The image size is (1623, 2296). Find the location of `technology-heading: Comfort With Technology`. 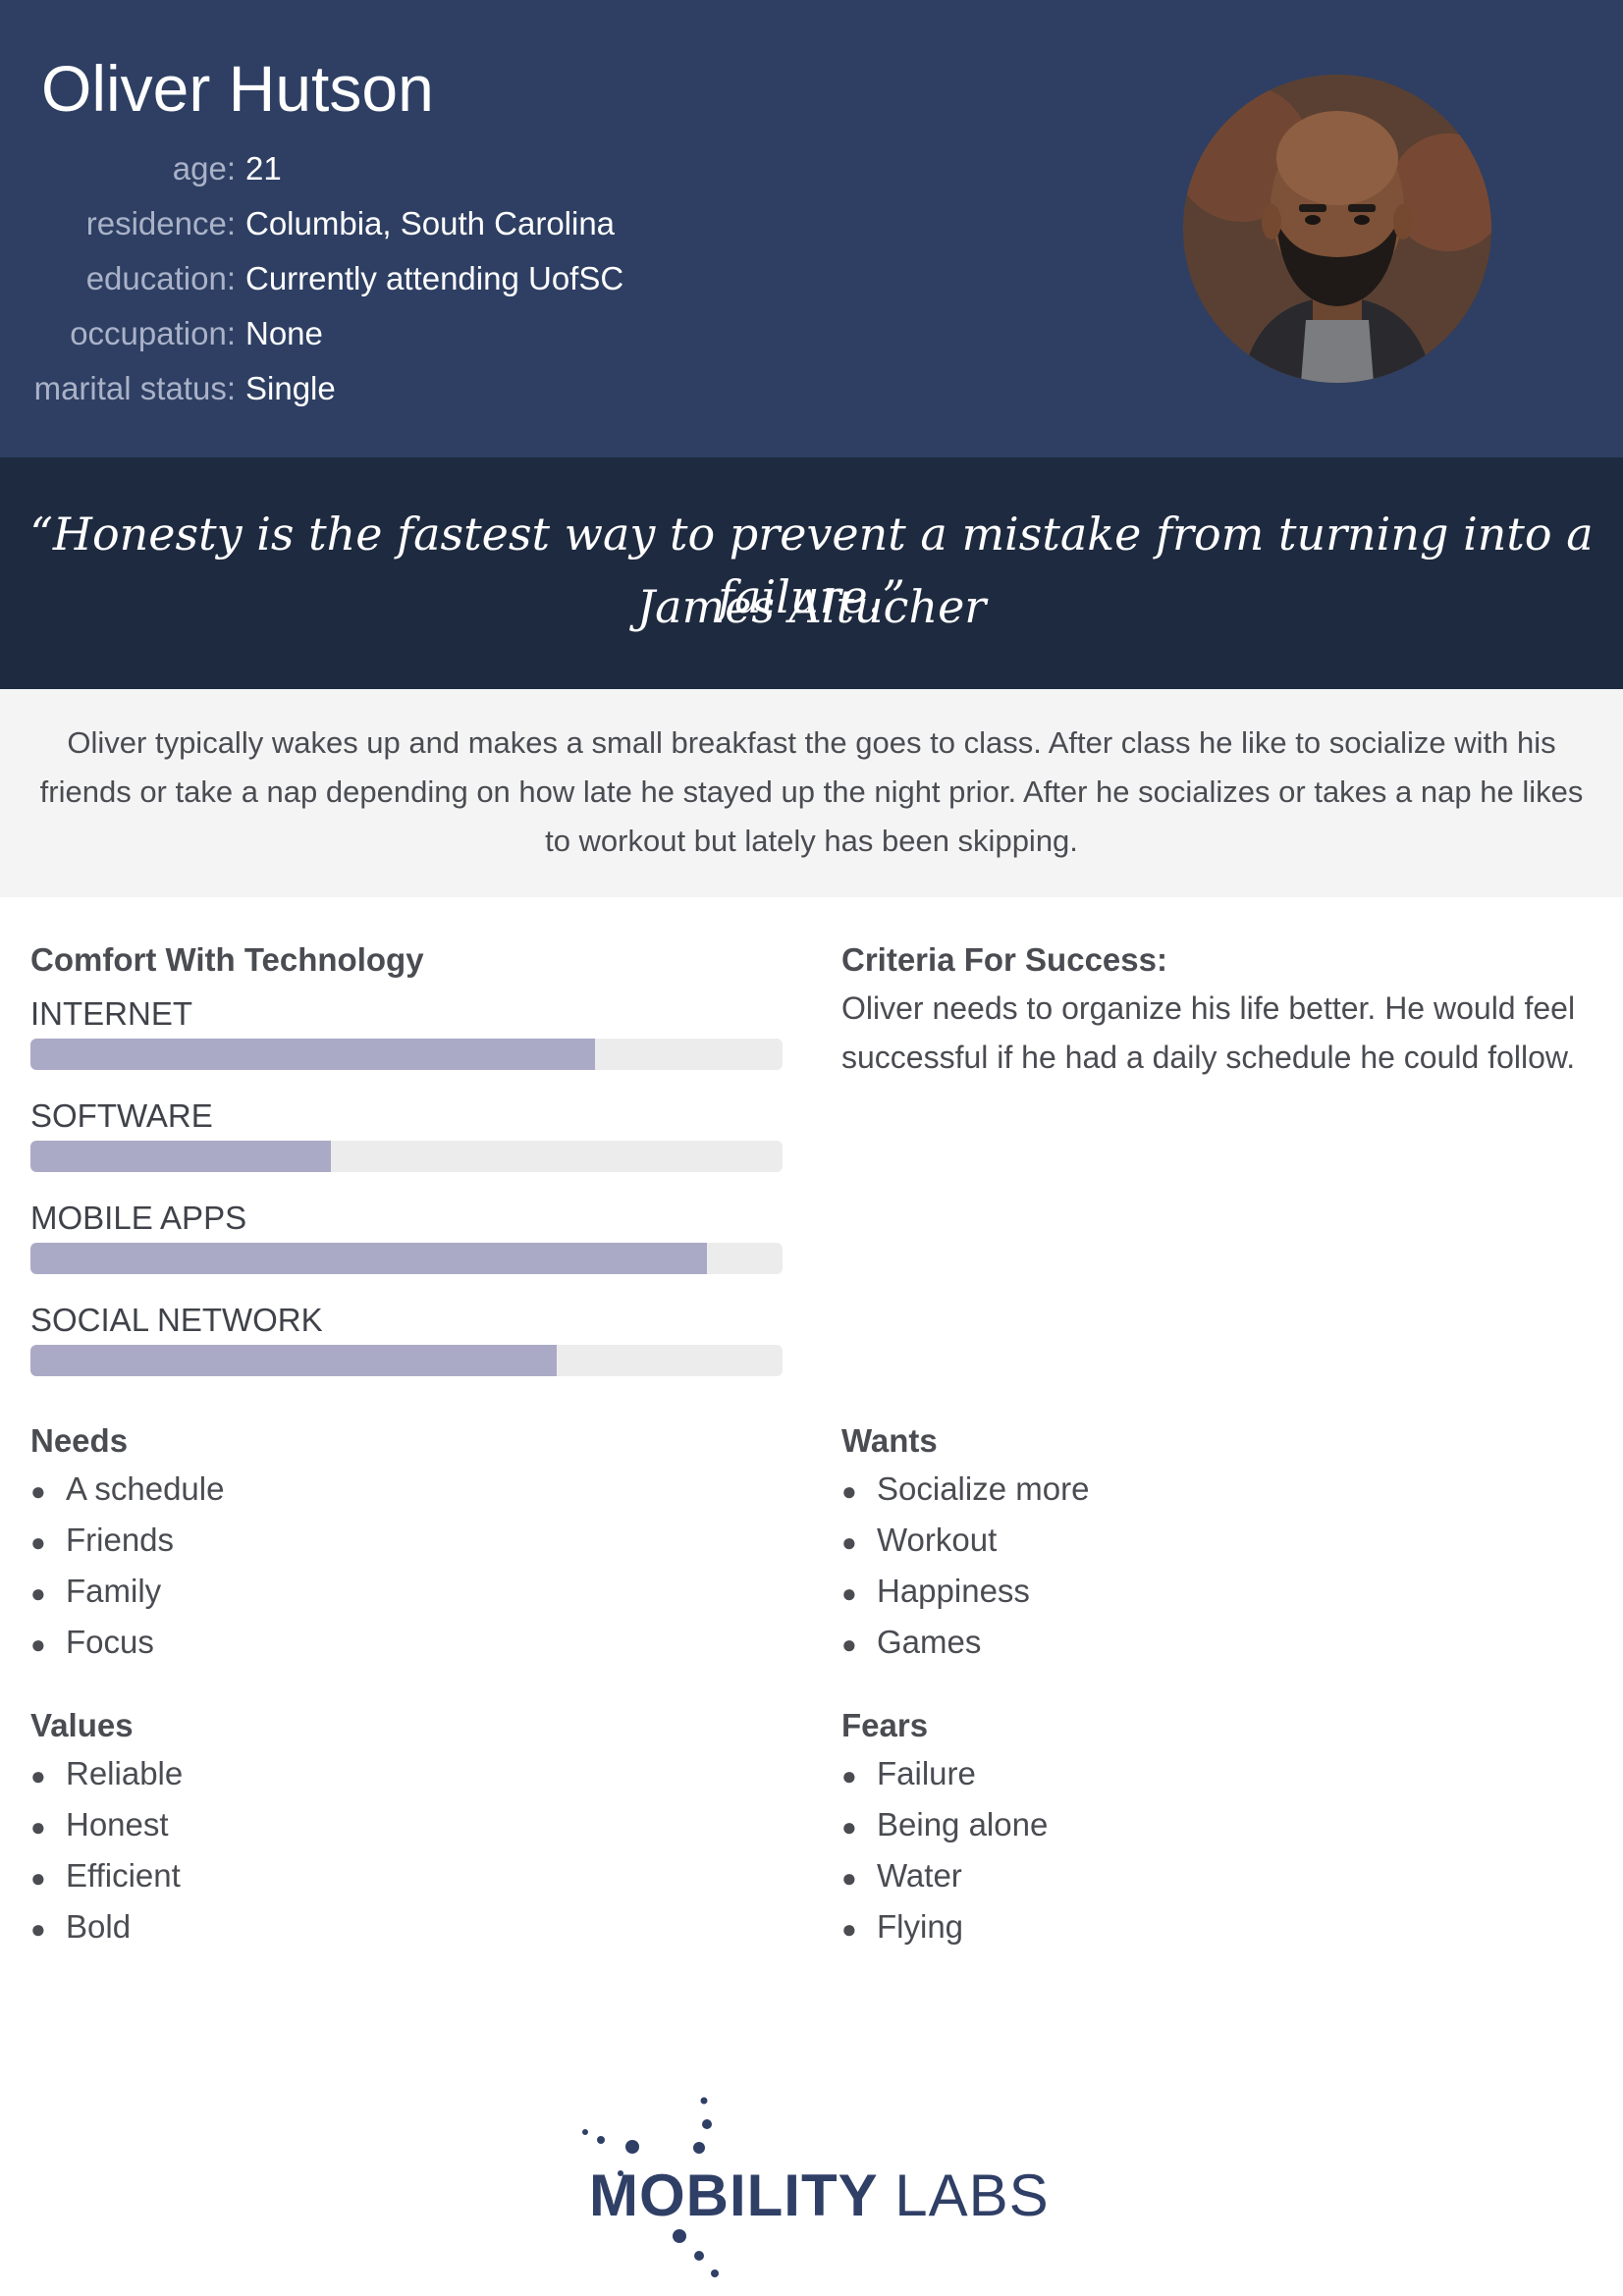

technology-heading: Comfort With Technology is located at coordinates (227, 959).